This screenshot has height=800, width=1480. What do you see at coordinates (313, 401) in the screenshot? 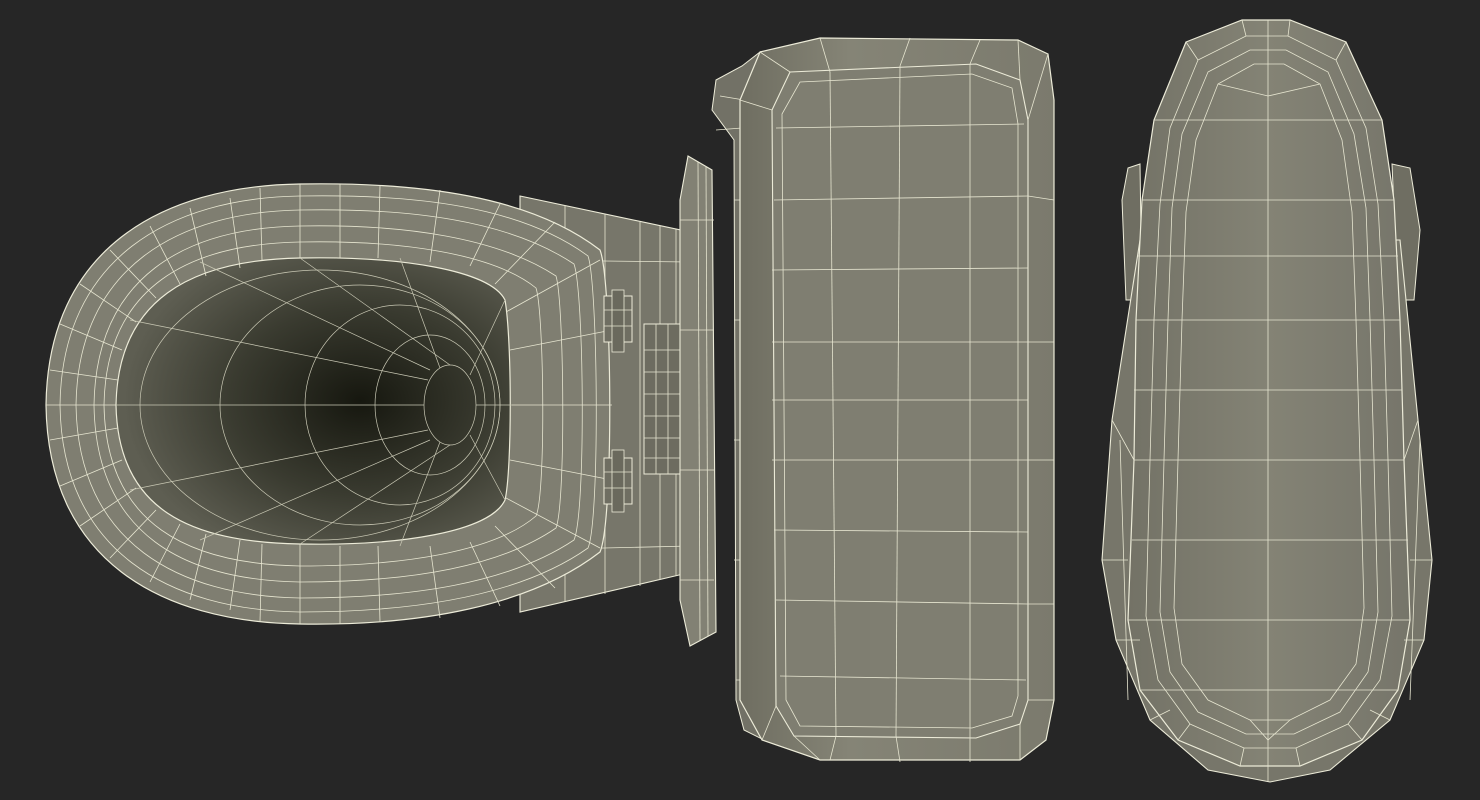
I see `bowl-opening` at bounding box center [313, 401].